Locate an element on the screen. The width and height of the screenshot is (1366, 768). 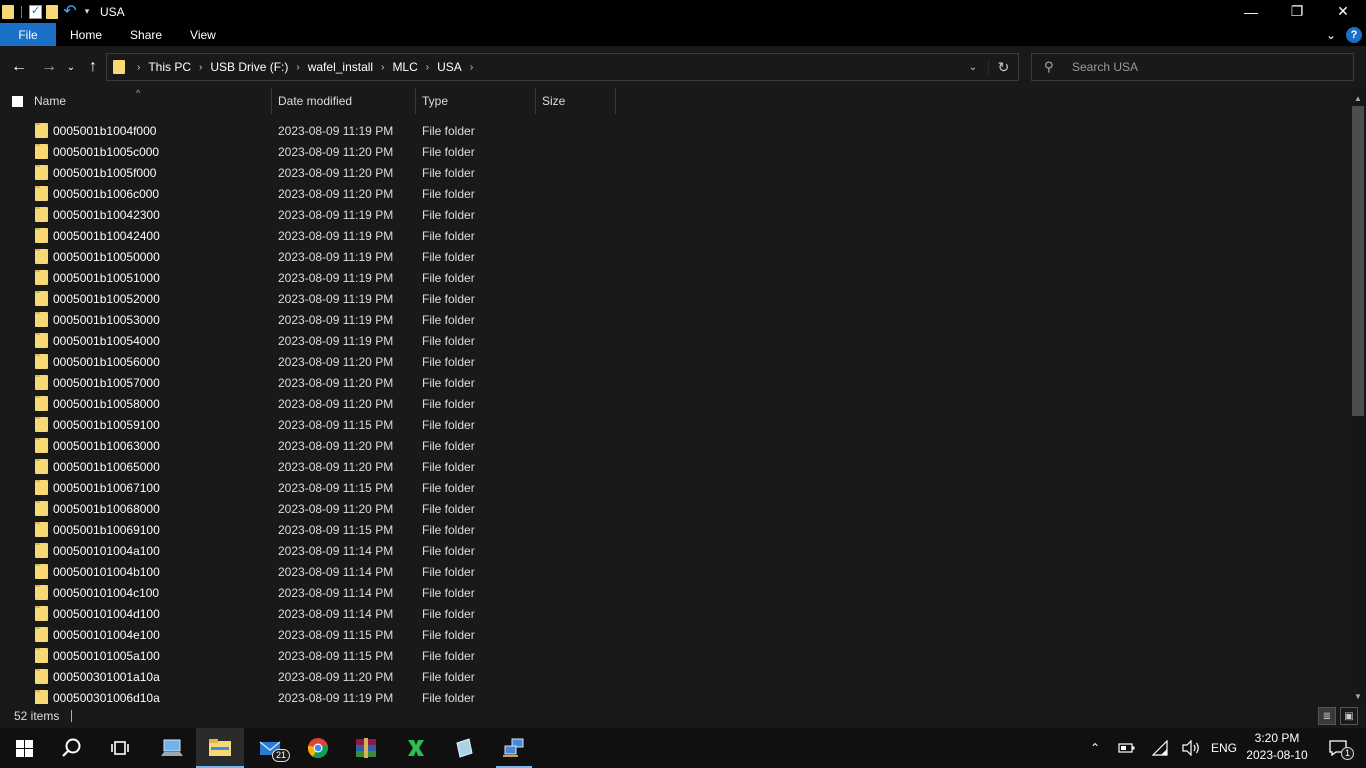
search-button is located at coordinates (72, 748).